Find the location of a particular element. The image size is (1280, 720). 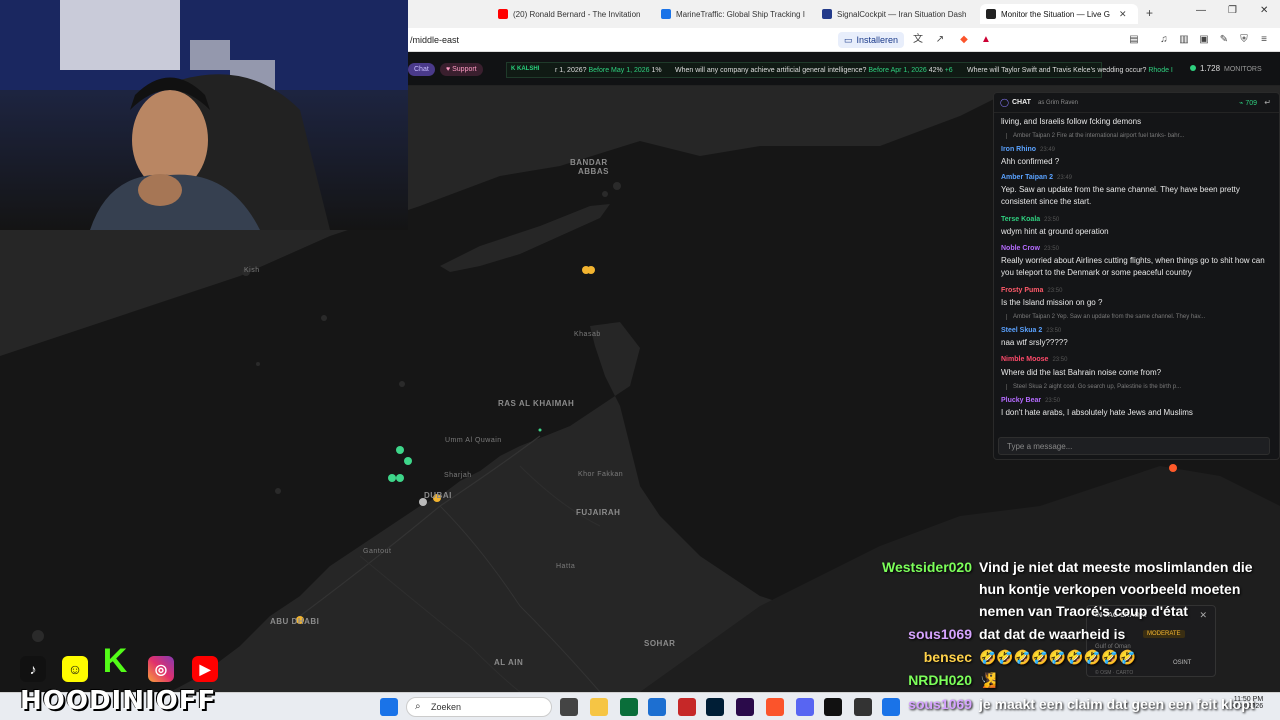

brave-shield-icon: ◆ is located at coordinates (964, 40).